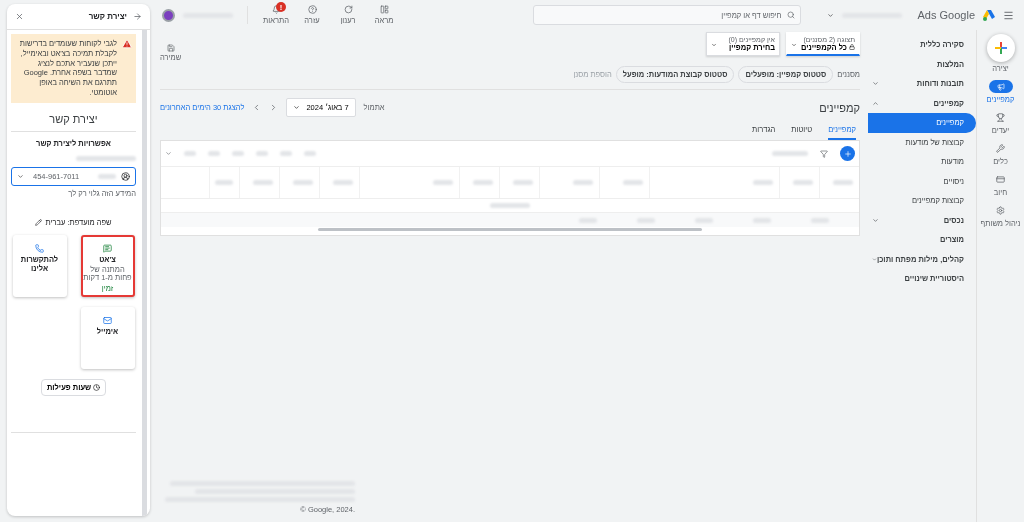 Image resolution: width=1024 pixels, height=522 pixels. I want to click on warning-icon, so click(127, 44).